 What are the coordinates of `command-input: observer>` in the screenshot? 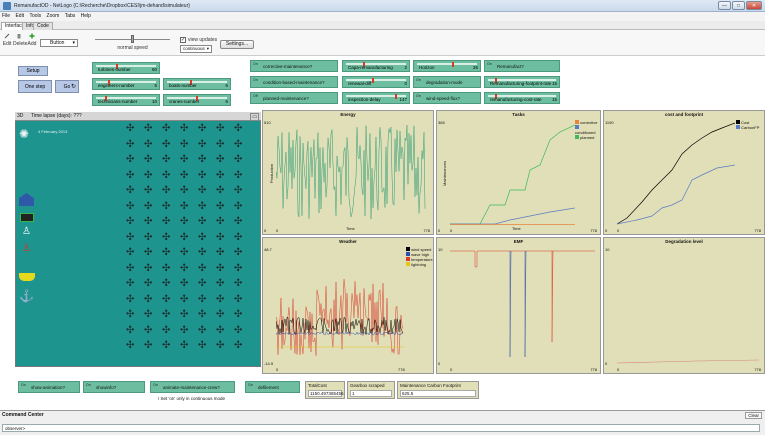 It's located at (381, 428).